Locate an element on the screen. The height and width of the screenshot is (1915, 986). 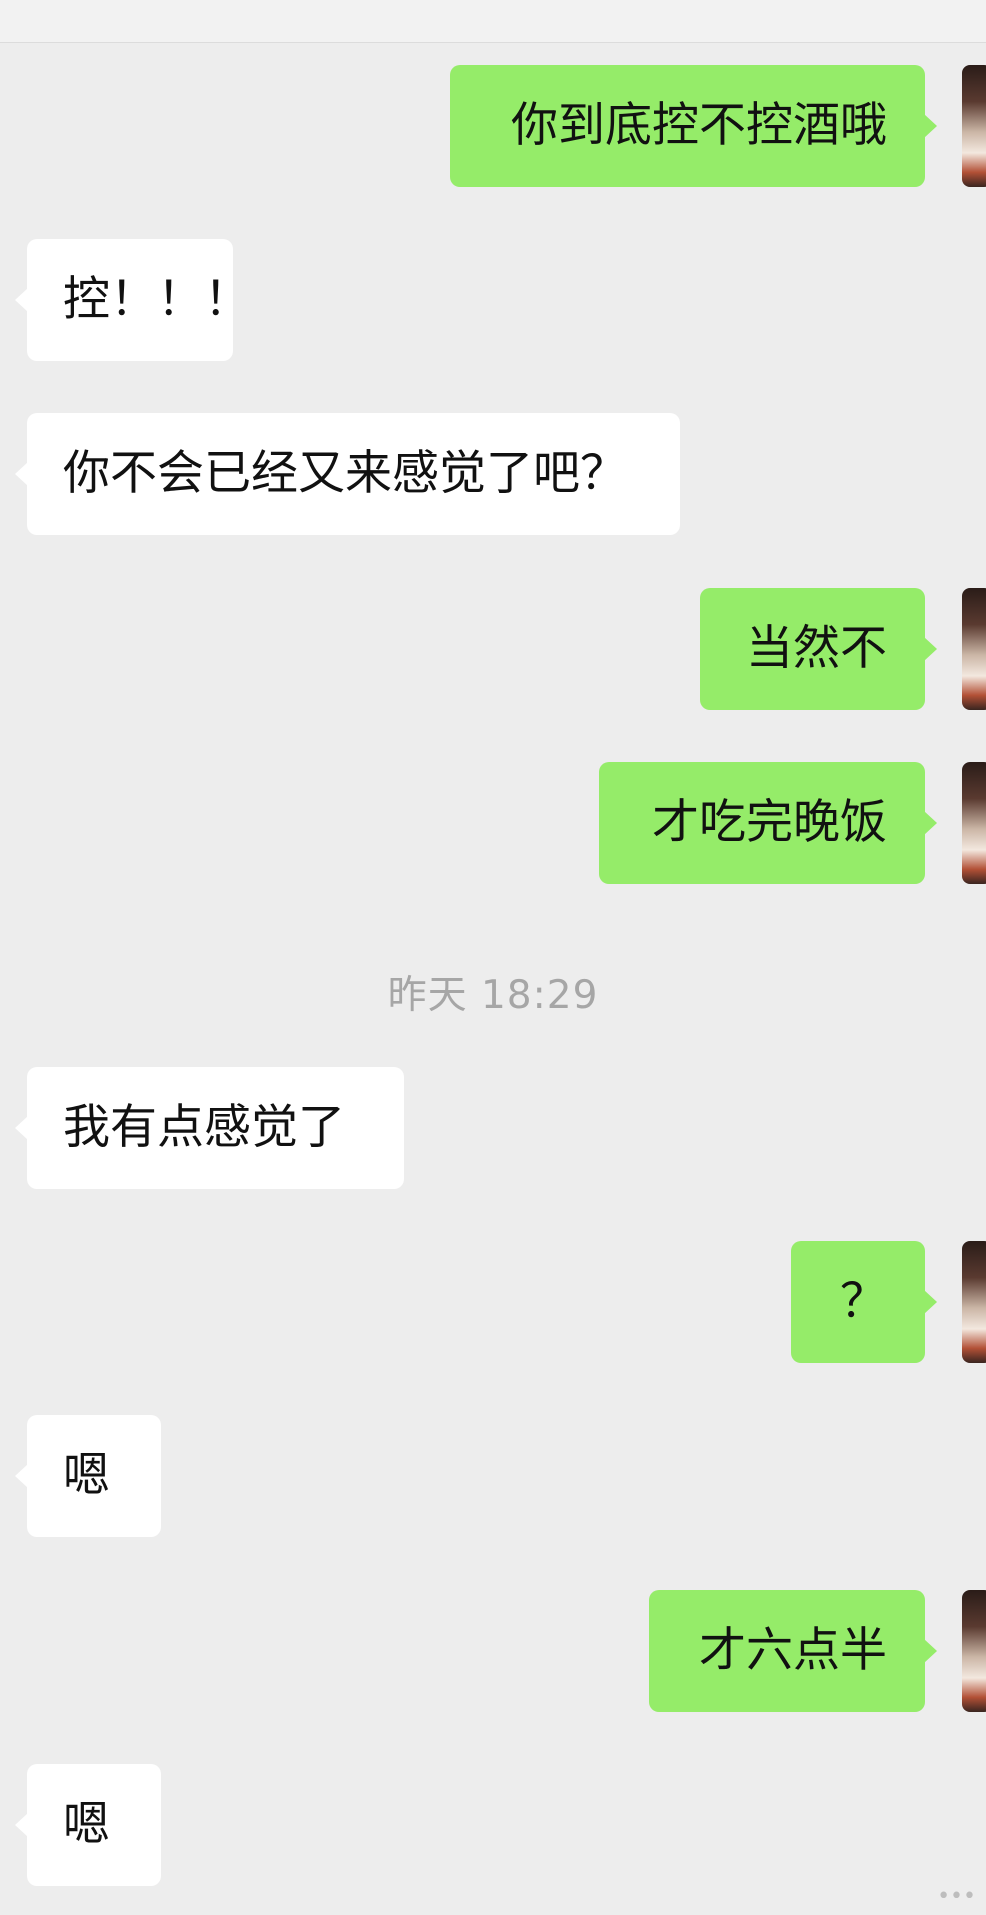
outgoing-message-bubble: 你到底控不控酒哦 is located at coordinates (693, 126).